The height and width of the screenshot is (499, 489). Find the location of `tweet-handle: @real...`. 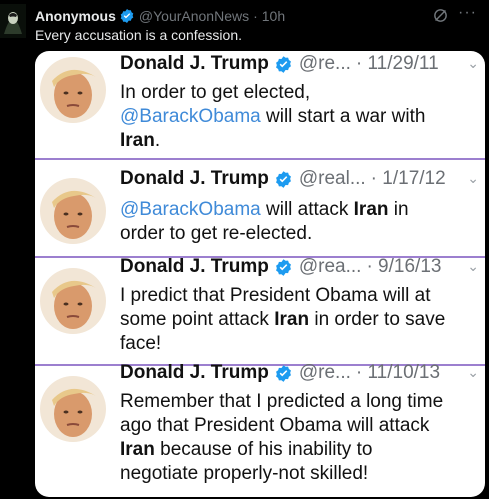

tweet-handle: @real... is located at coordinates (332, 178).